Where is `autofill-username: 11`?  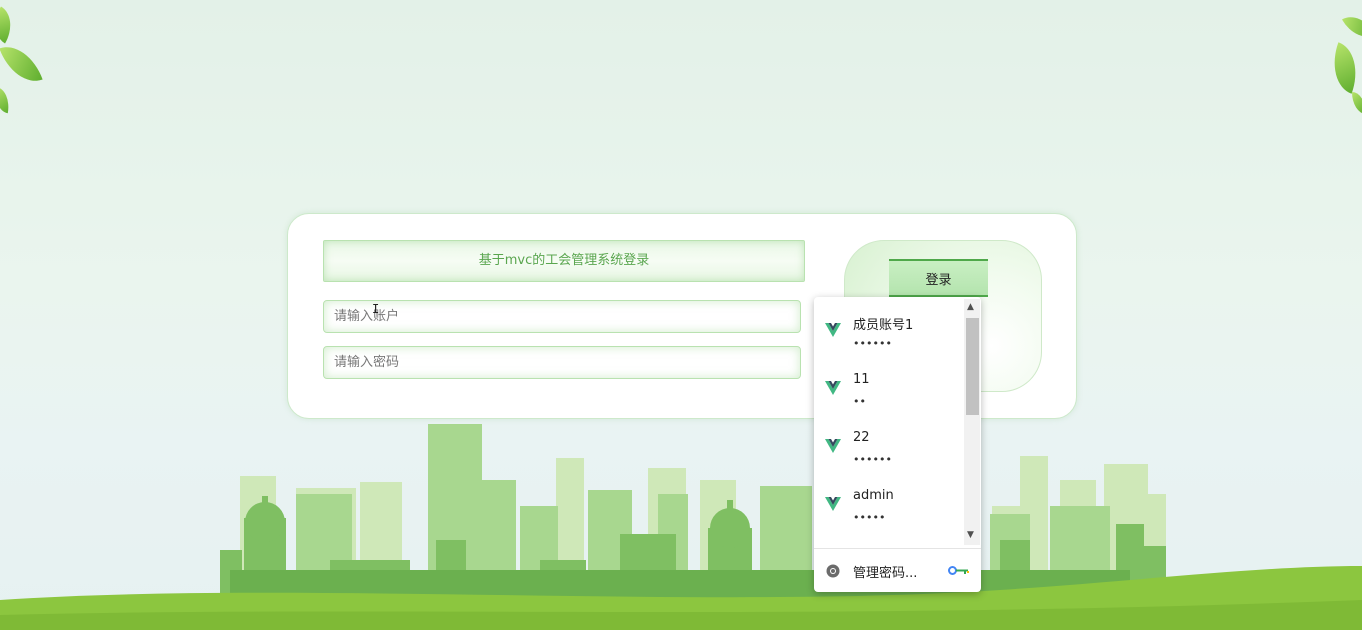 autofill-username: 11 is located at coordinates (861, 379).